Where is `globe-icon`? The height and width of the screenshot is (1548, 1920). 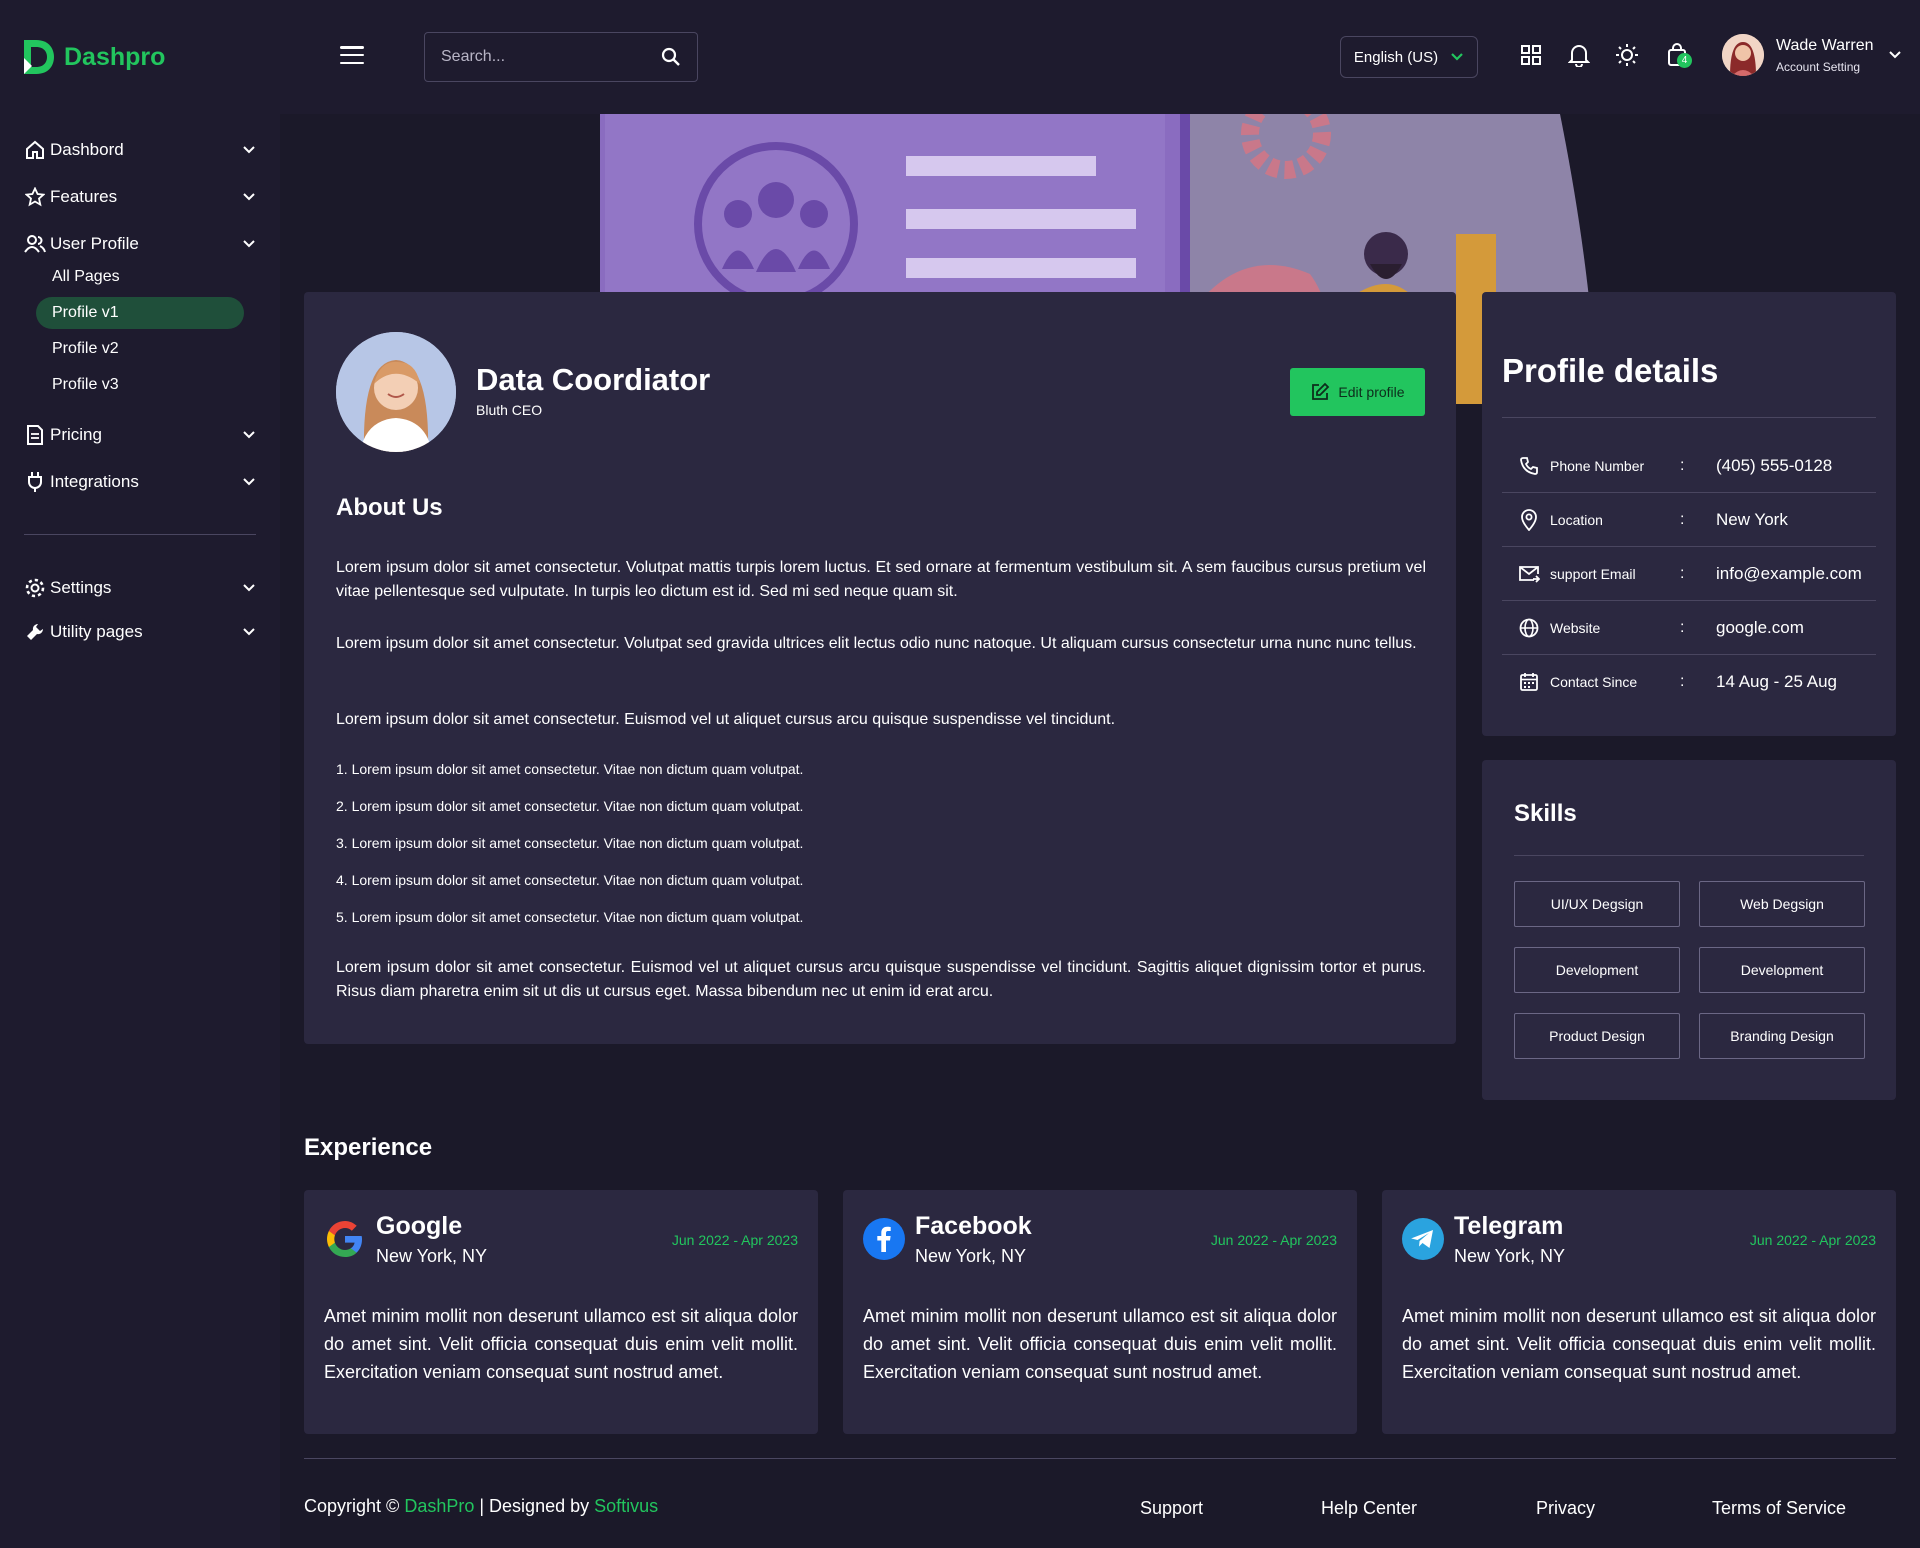 globe-icon is located at coordinates (1529, 628).